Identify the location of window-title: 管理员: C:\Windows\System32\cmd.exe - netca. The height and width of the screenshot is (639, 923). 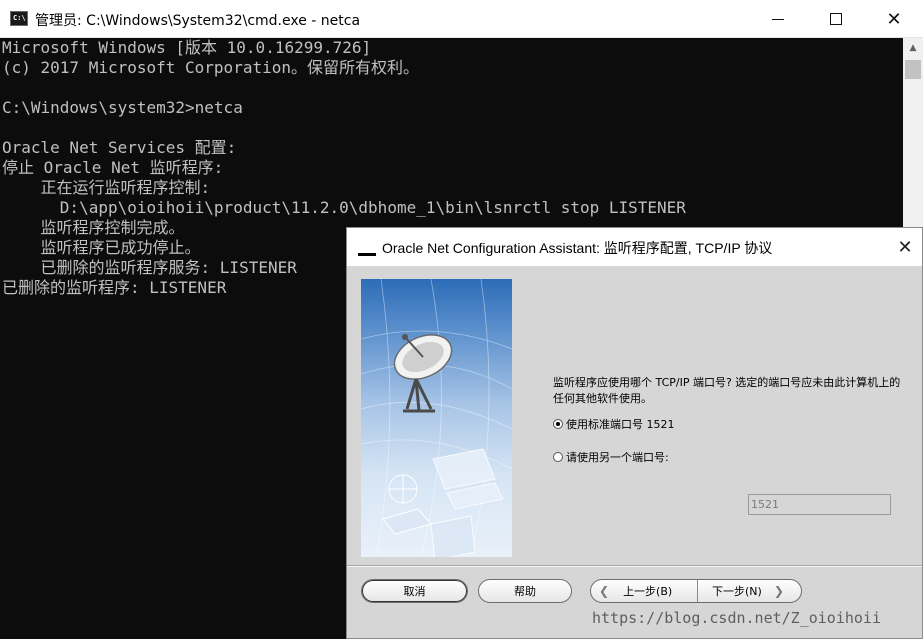
(198, 21).